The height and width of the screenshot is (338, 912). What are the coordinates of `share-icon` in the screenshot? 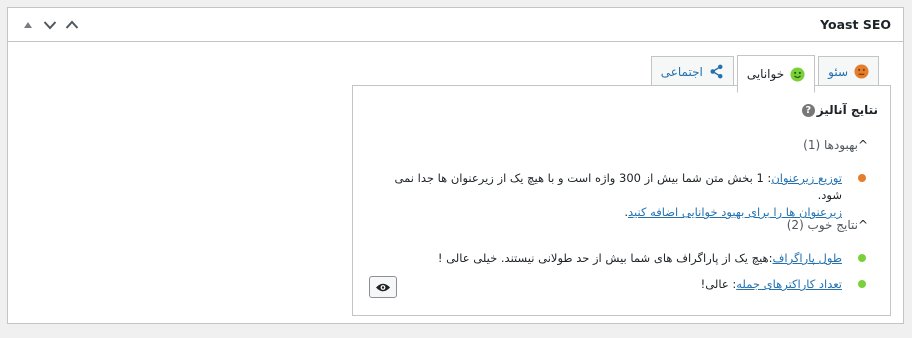 It's located at (716, 71).